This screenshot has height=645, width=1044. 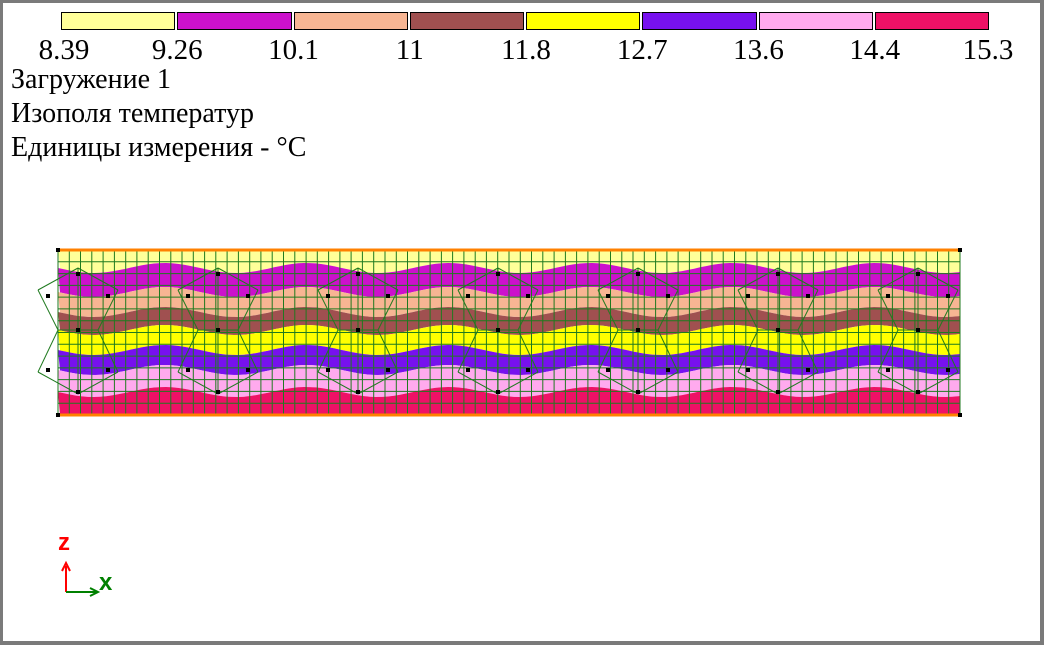 What do you see at coordinates (48, 351) in the screenshot?
I see `mesh-line` at bounding box center [48, 351].